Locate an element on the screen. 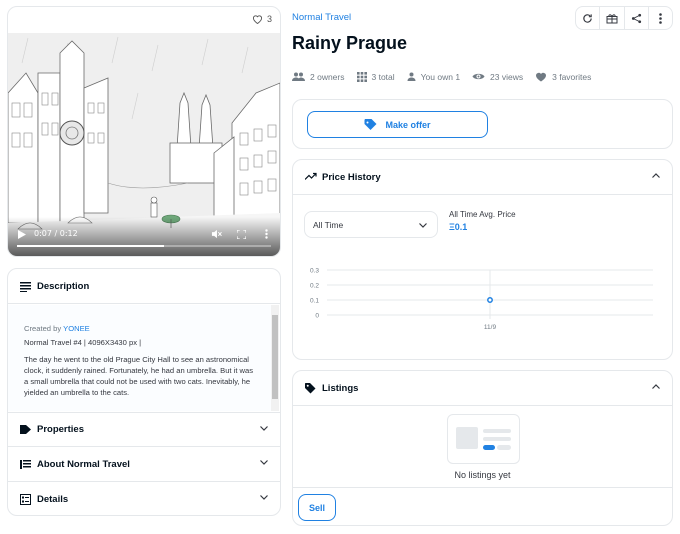 This screenshot has height=534, width=680. price-history-title: Price History is located at coordinates (351, 177).